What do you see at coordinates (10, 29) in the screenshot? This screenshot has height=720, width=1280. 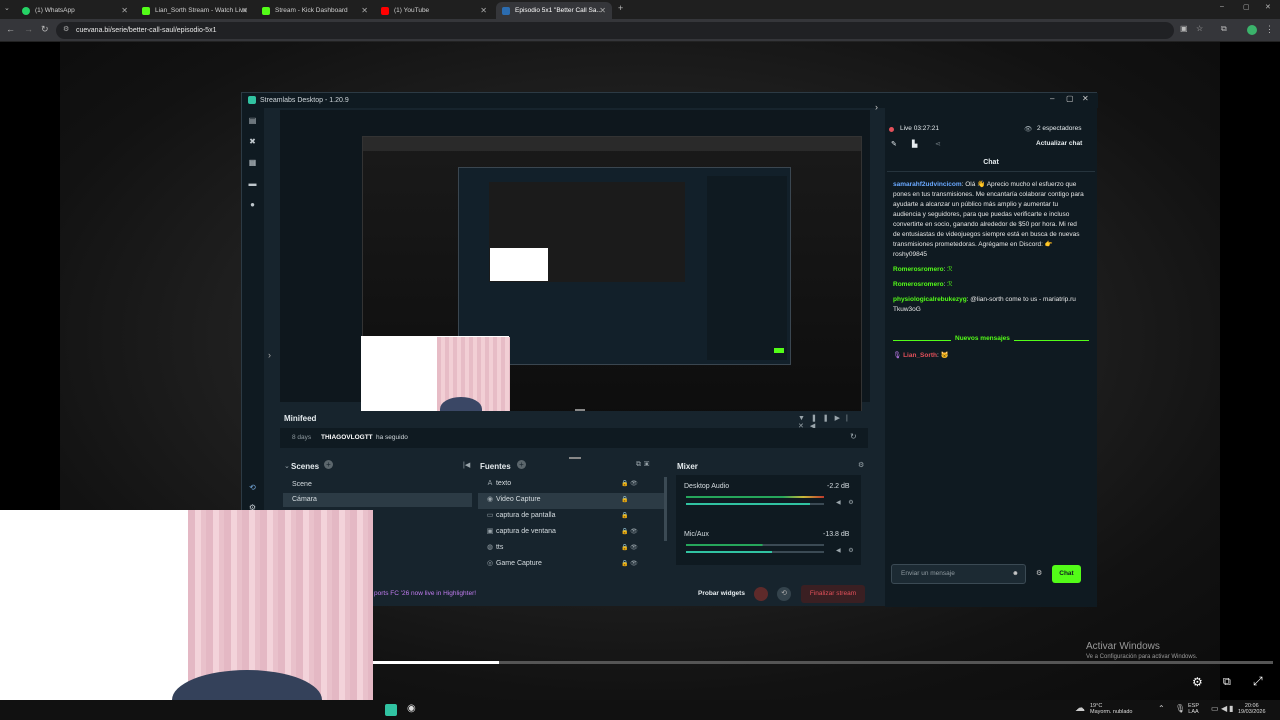 I see `back-button: ←` at bounding box center [10, 29].